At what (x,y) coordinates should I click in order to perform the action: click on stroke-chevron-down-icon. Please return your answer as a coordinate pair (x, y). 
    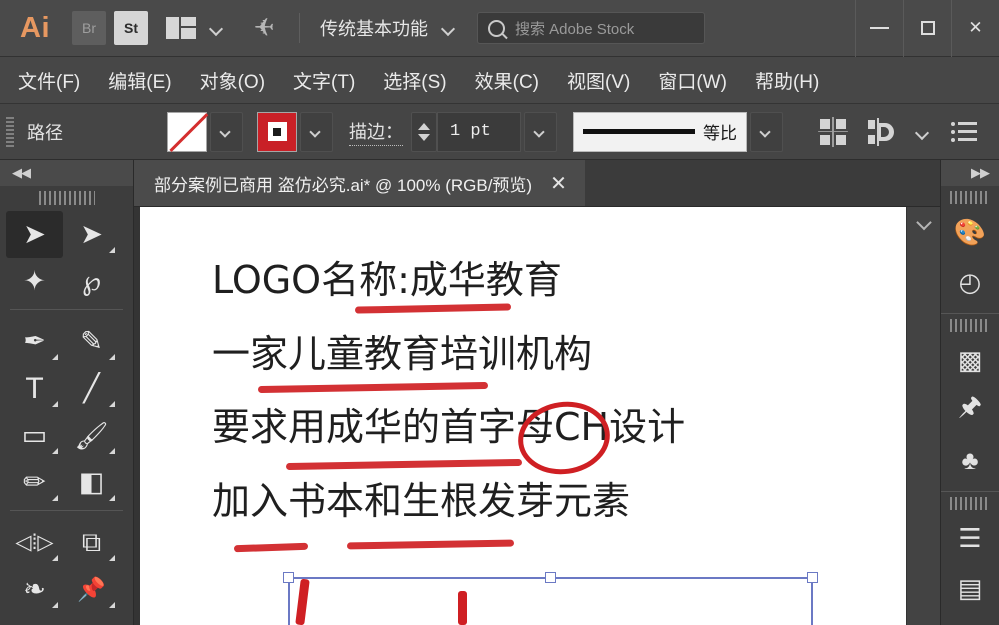
    Looking at the image, I should click on (316, 131).